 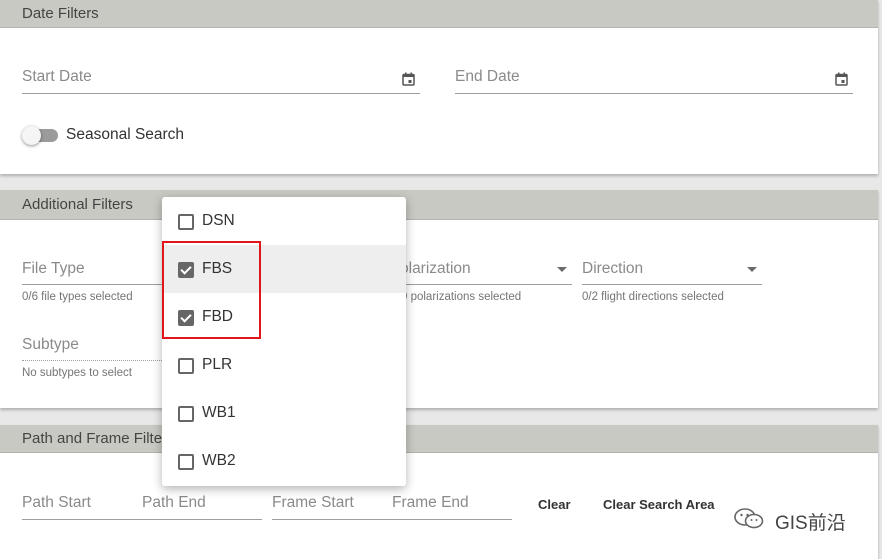 I want to click on subtype-hint: No subtypes to select, so click(x=77, y=373).